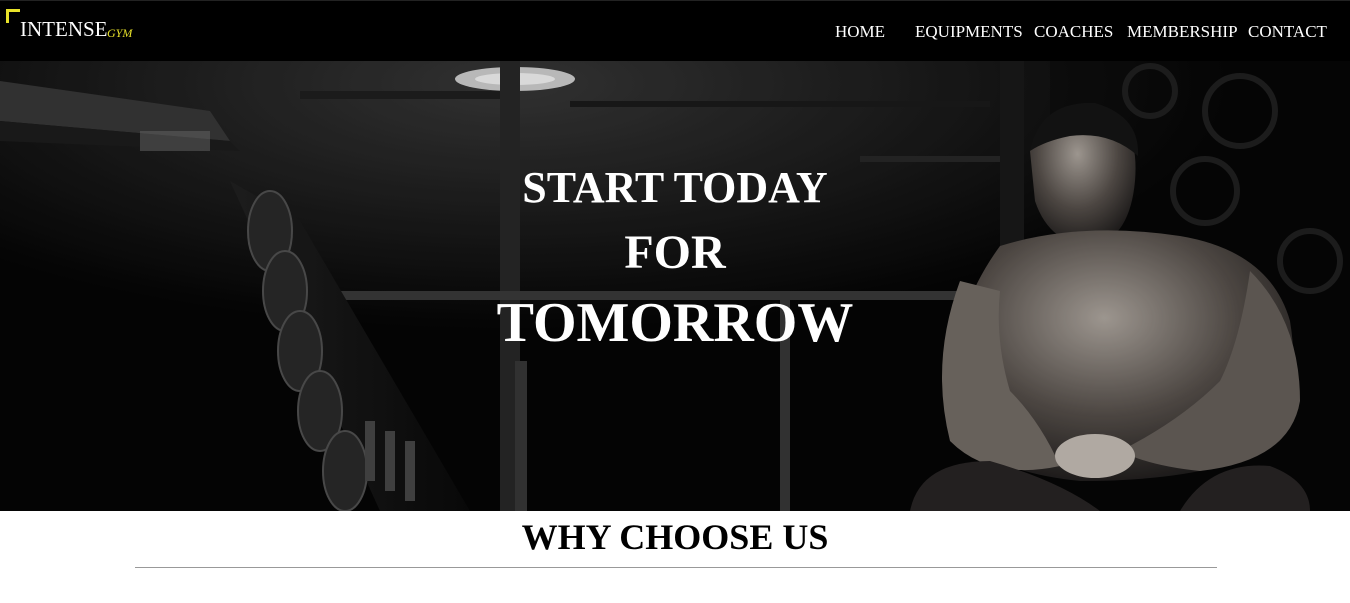  Describe the element at coordinates (1287, 32) in the screenshot. I see `nav-item-contact: CONTACT` at that location.